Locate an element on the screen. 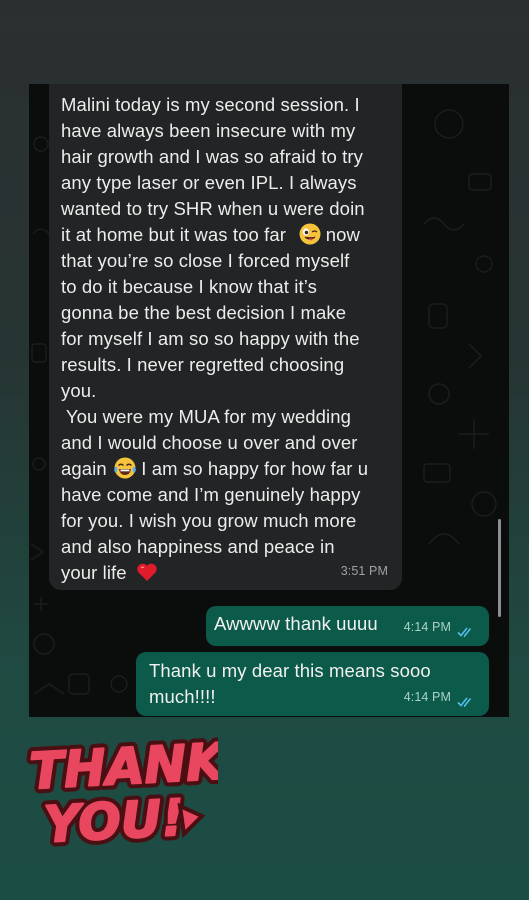  message-text: Awwww thank uuuu is located at coordinates (296, 623).